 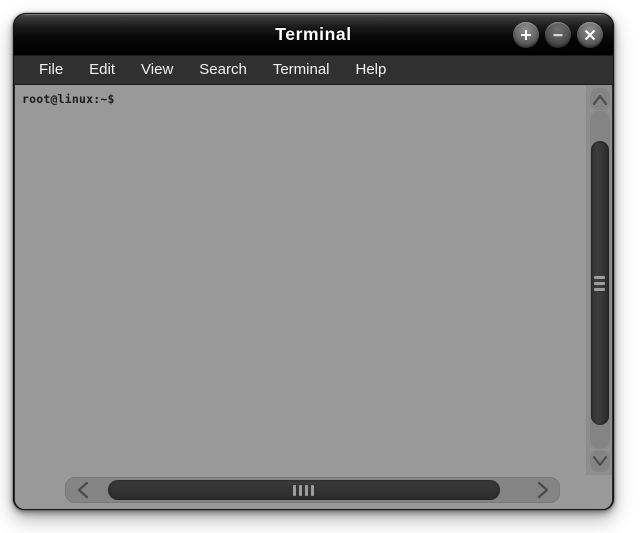 What do you see at coordinates (542, 490) in the screenshot?
I see `scroll-right-arrow-icon` at bounding box center [542, 490].